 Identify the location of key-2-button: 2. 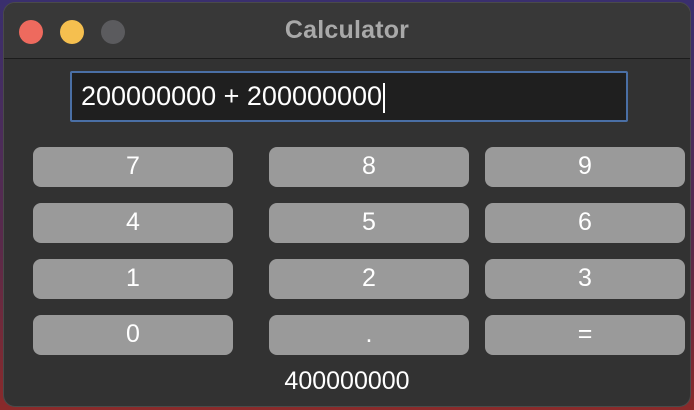
(369, 279).